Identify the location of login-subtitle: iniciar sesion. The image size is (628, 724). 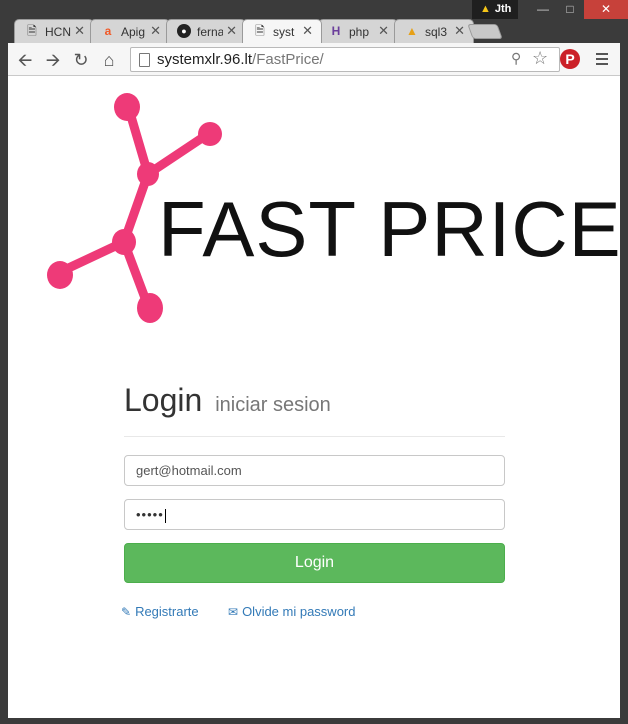
(273, 405).